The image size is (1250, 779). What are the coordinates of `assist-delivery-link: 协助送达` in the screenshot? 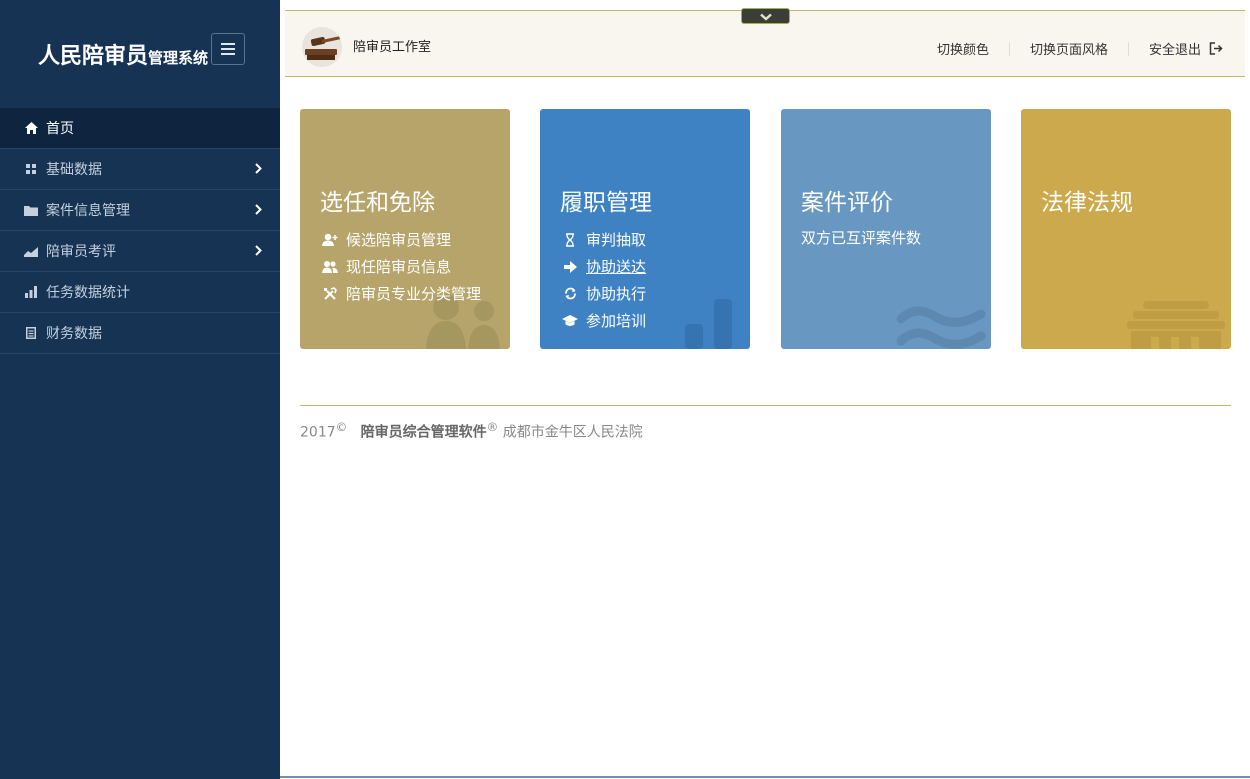 It's located at (604, 266).